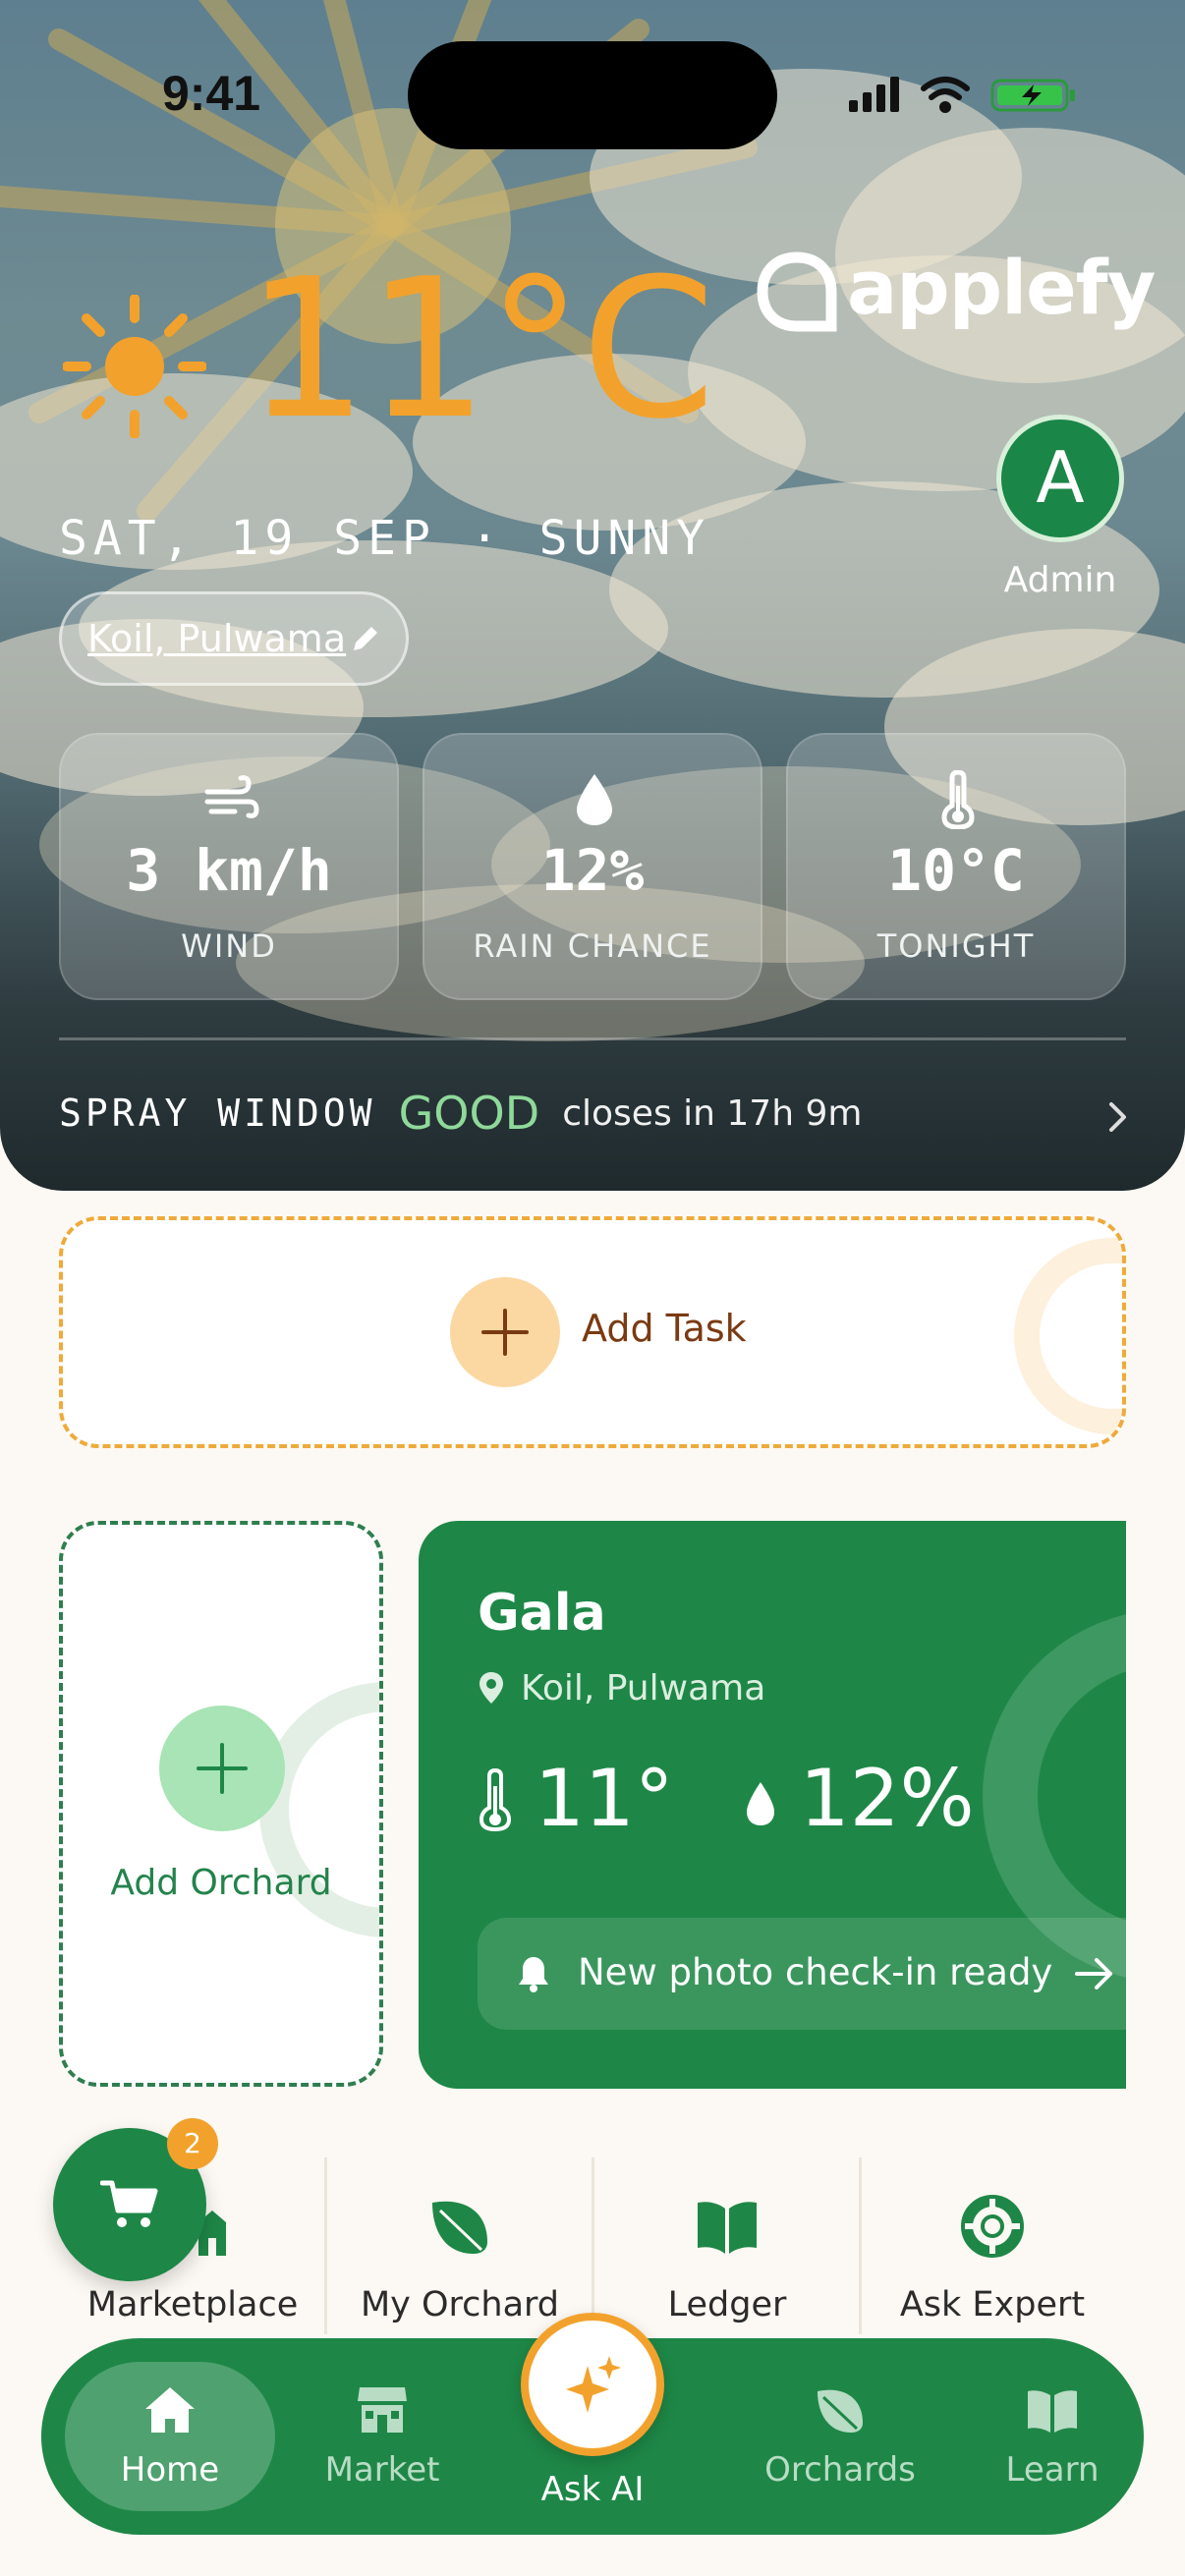 This screenshot has width=1185, height=2576. I want to click on decorative-ring, so click(1068, 1336).